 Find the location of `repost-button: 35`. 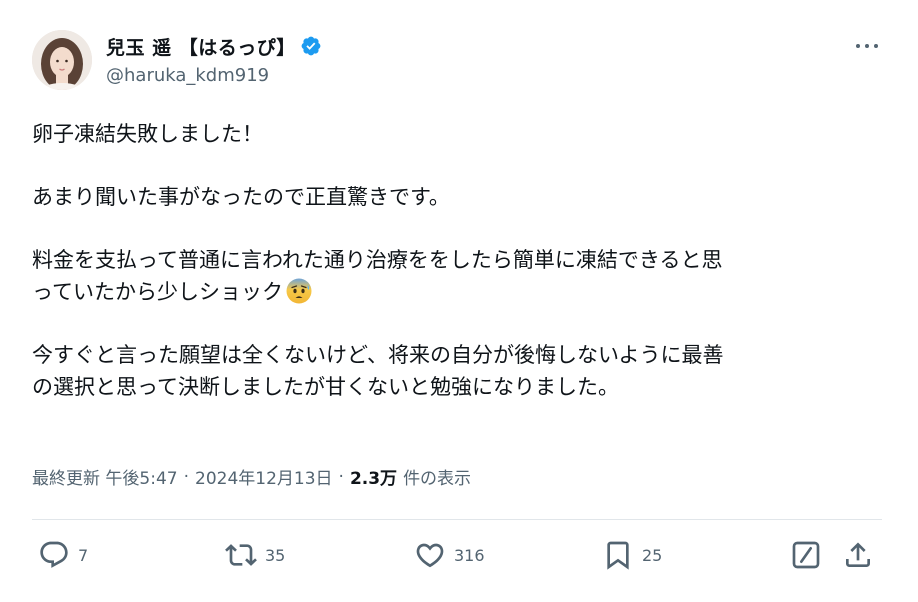

repost-button: 35 is located at coordinates (255, 555).